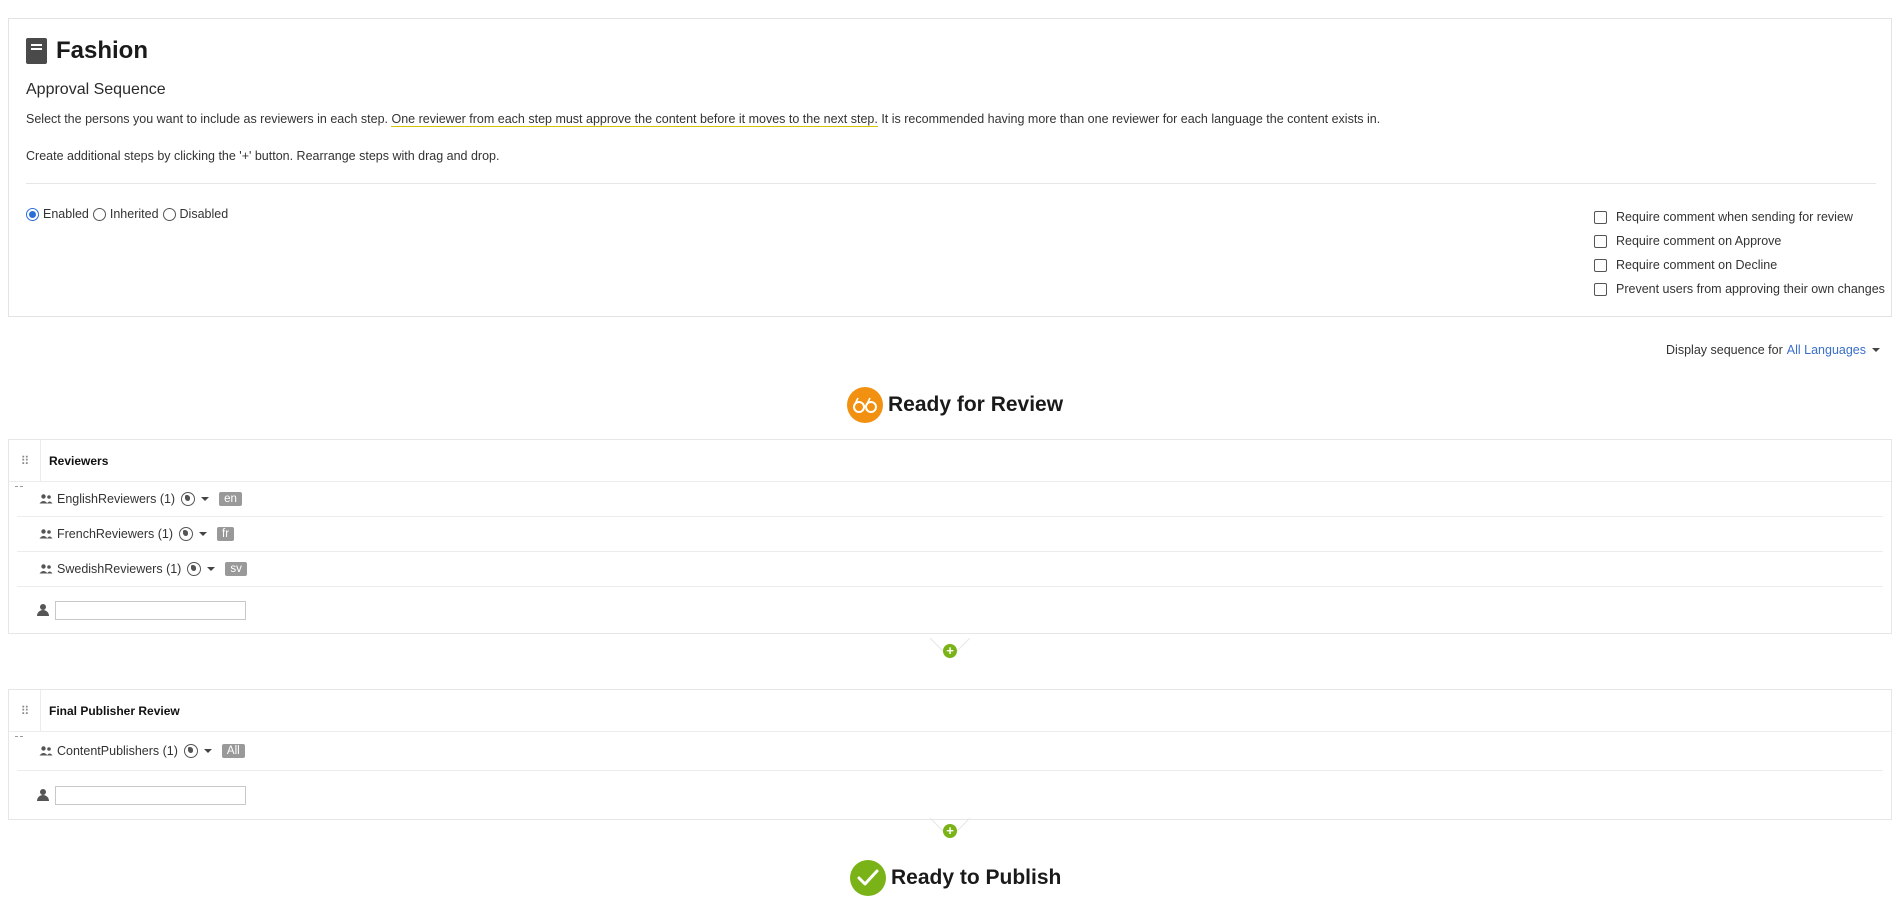 The height and width of the screenshot is (917, 1900). Describe the element at coordinates (233, 751) in the screenshot. I see `language-badge: All` at that location.